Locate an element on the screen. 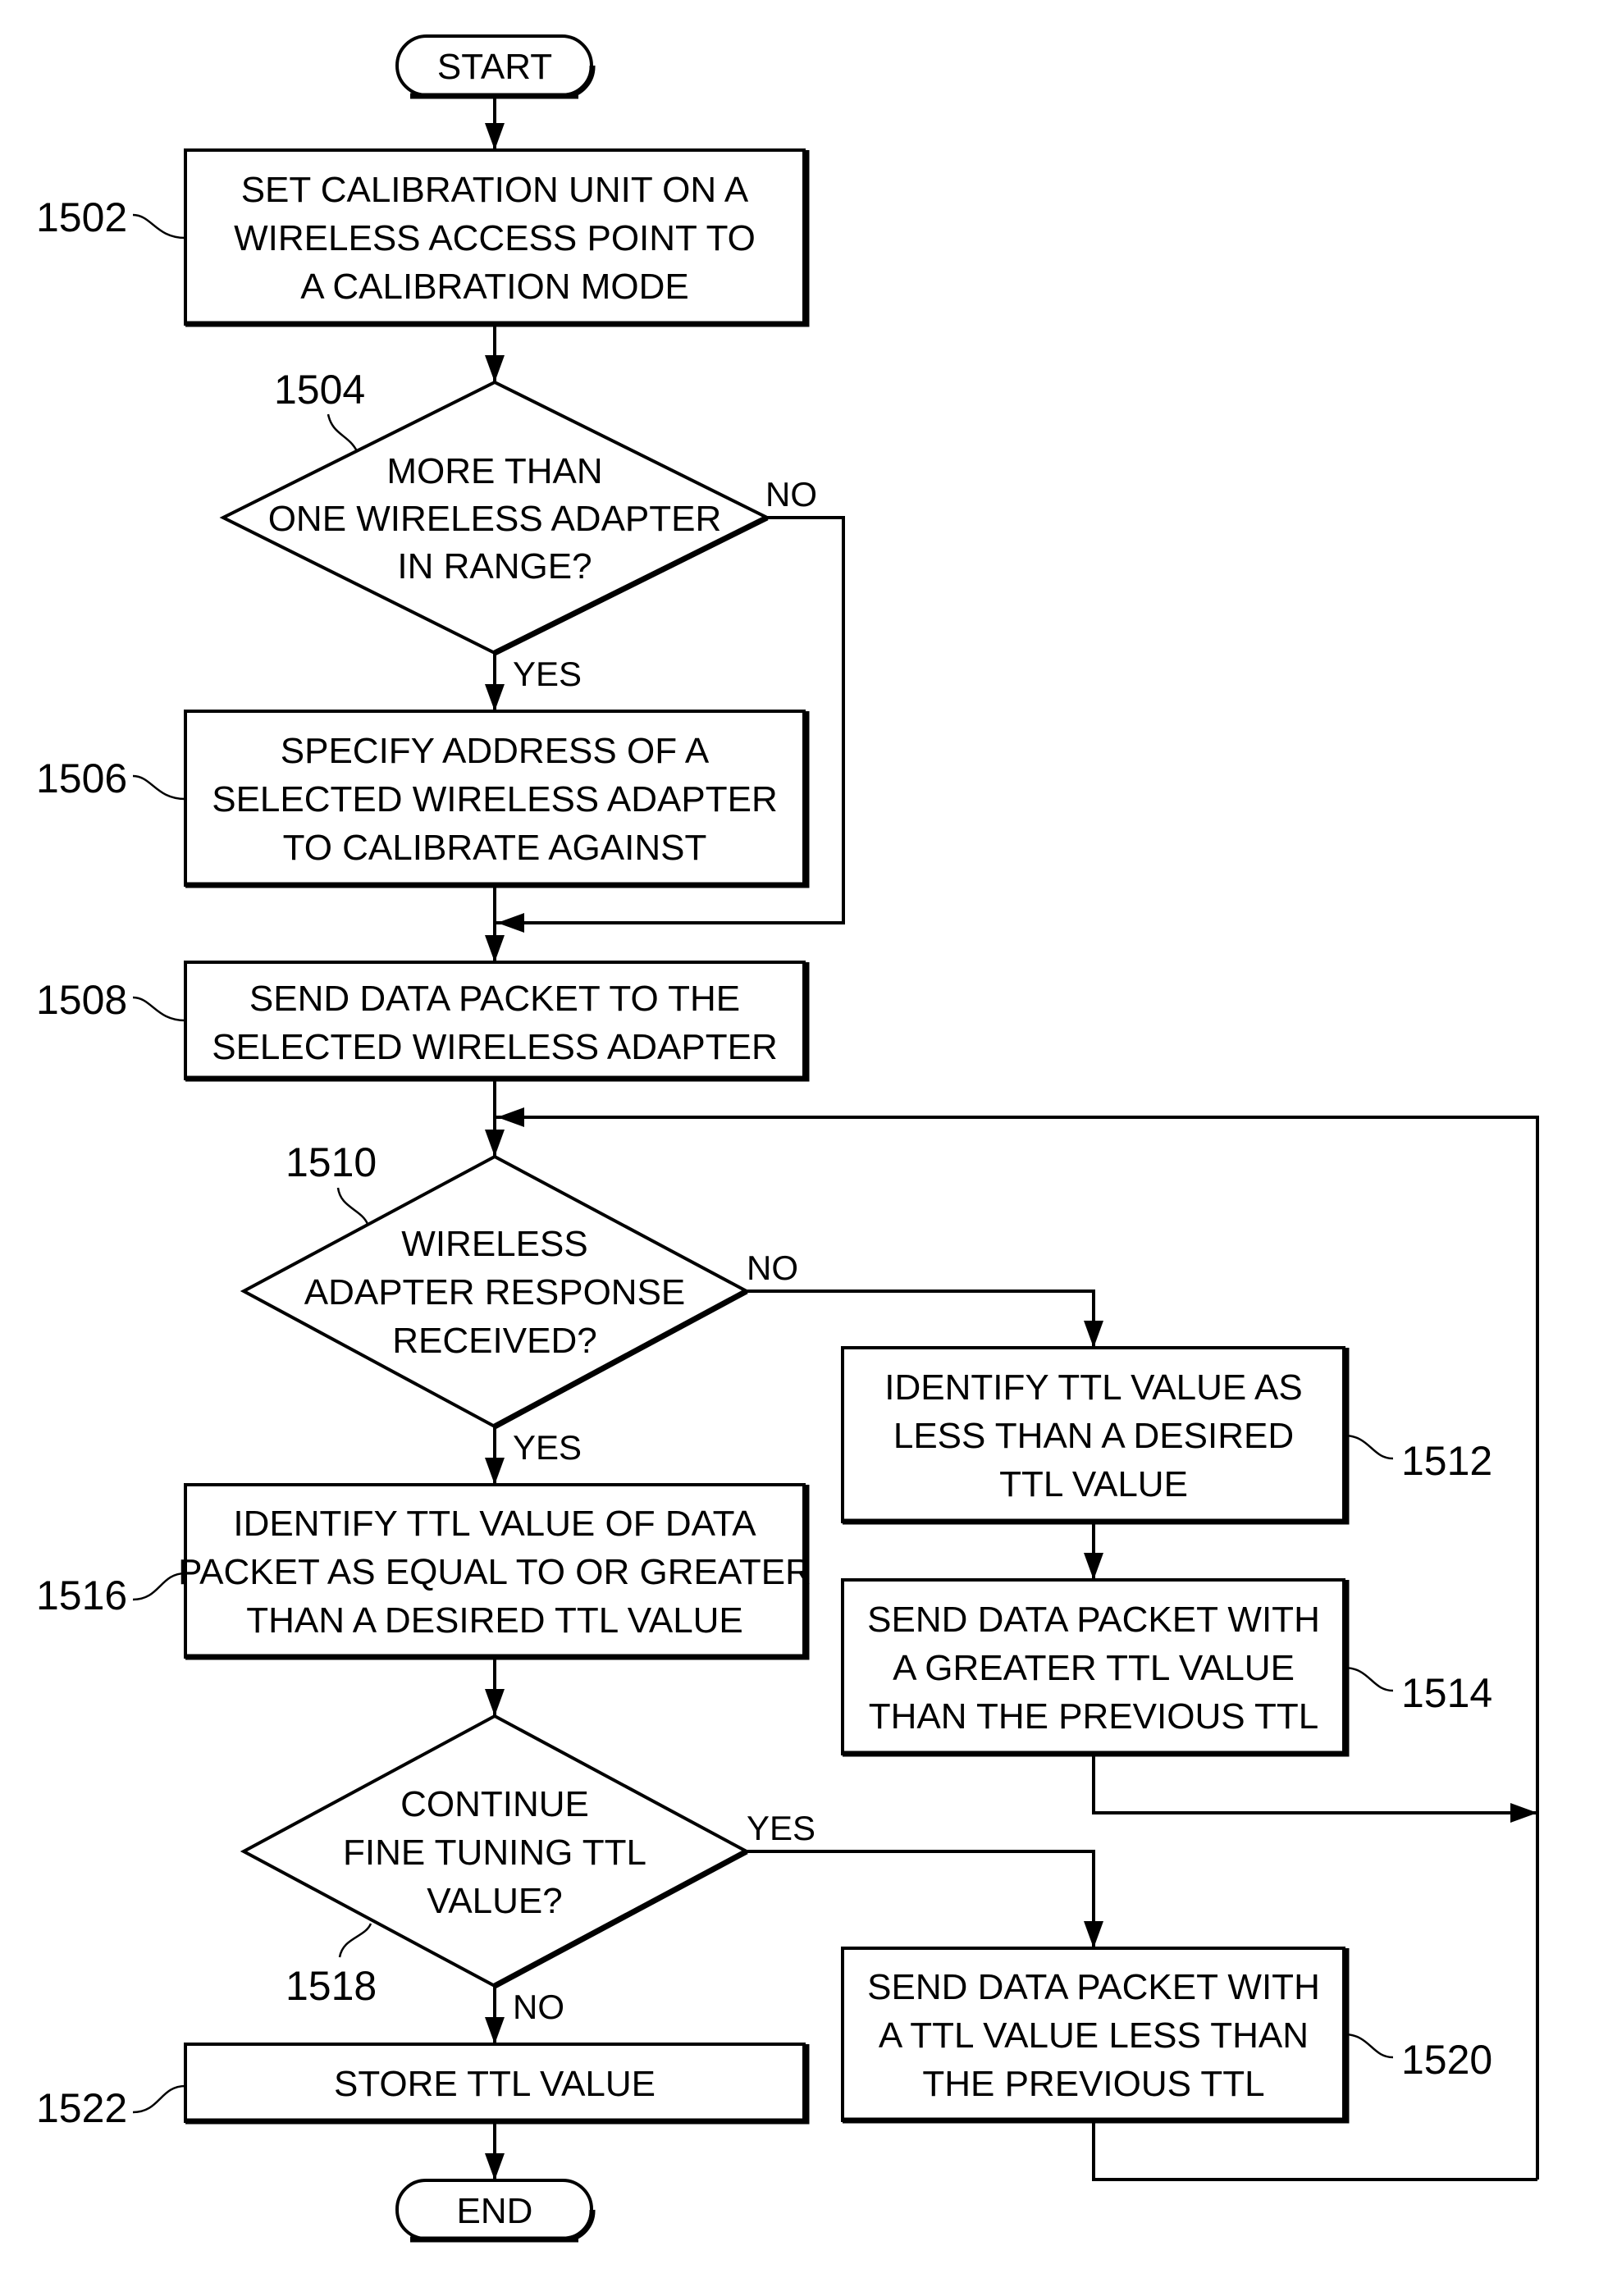  diamond-1504-line-2: ONE WIRELESS ADAPTER is located at coordinates (495, 519).